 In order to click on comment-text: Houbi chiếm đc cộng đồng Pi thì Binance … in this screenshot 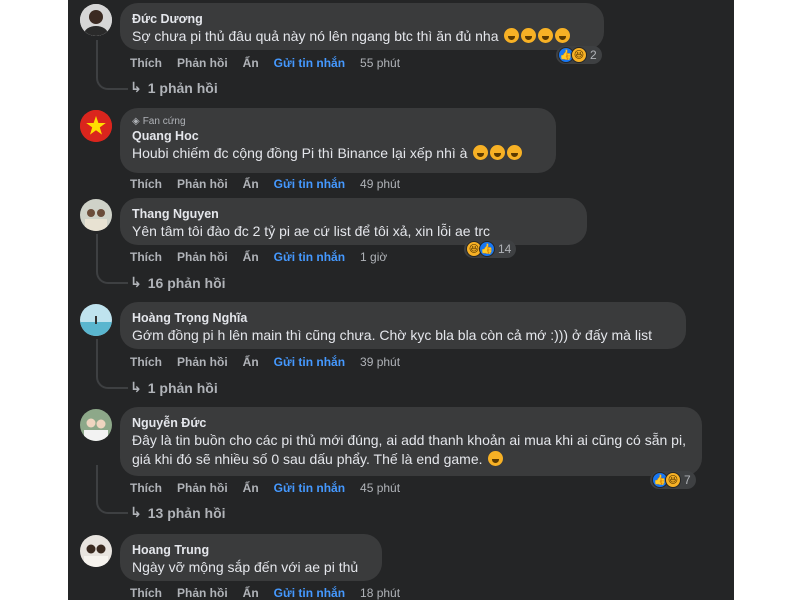, I will do `click(338, 153)`.